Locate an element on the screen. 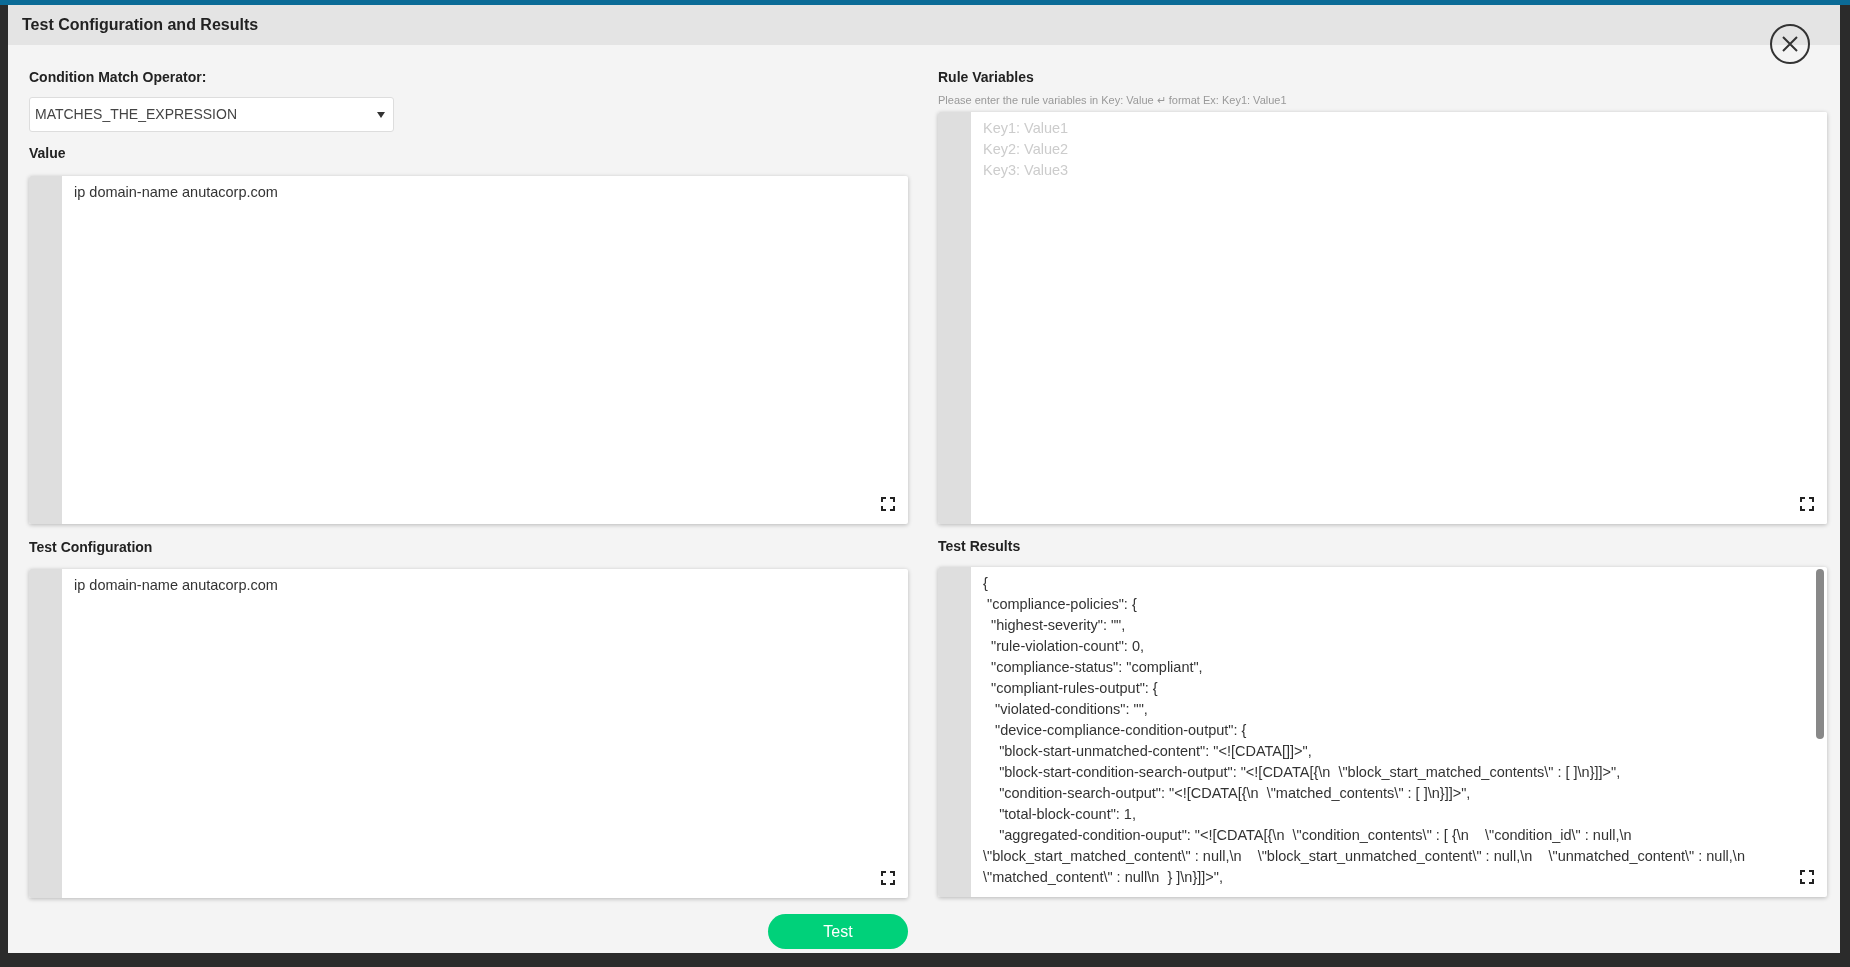 The image size is (1850, 967). hint-text: Please enter the rule variables in Key: Value ↵ format Ex: Key1: Value1 is located at coordinates (1113, 100).